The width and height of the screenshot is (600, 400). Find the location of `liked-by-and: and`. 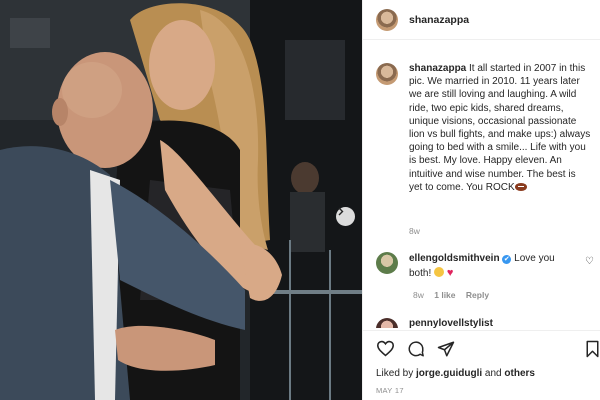

liked-by-and: and is located at coordinates (493, 373).